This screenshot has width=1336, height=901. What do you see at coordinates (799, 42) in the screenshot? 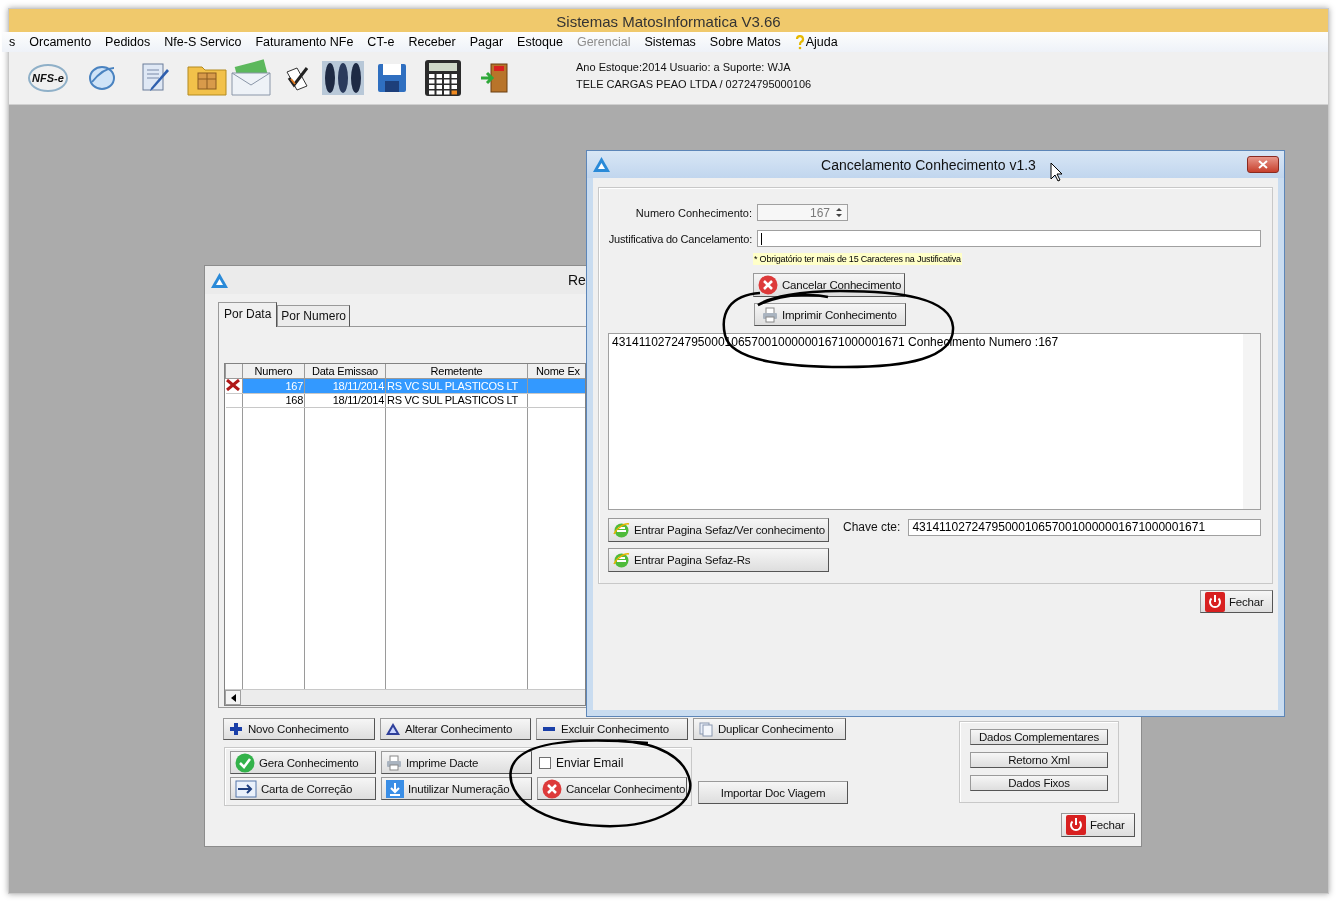
I see `help-icon` at bounding box center [799, 42].